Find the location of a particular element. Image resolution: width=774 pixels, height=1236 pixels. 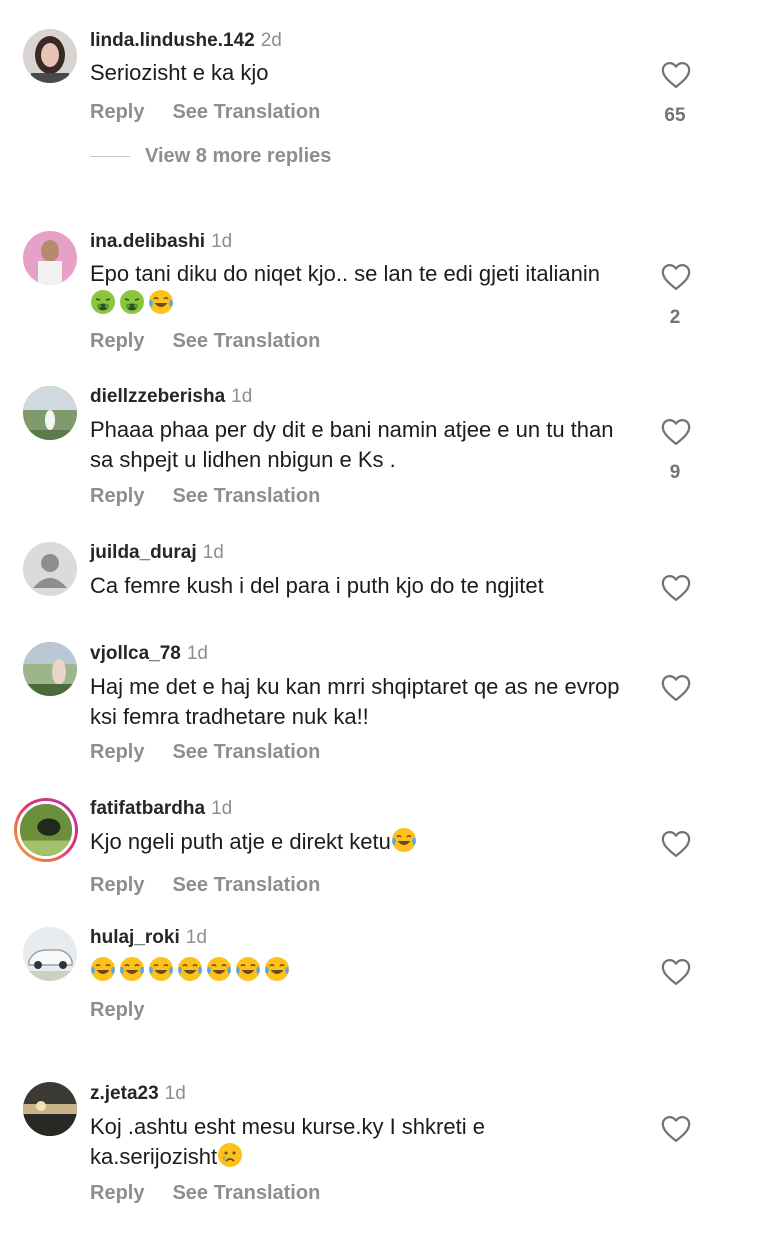

view-more-replies-button: View 8 more replies is located at coordinates (210, 156).